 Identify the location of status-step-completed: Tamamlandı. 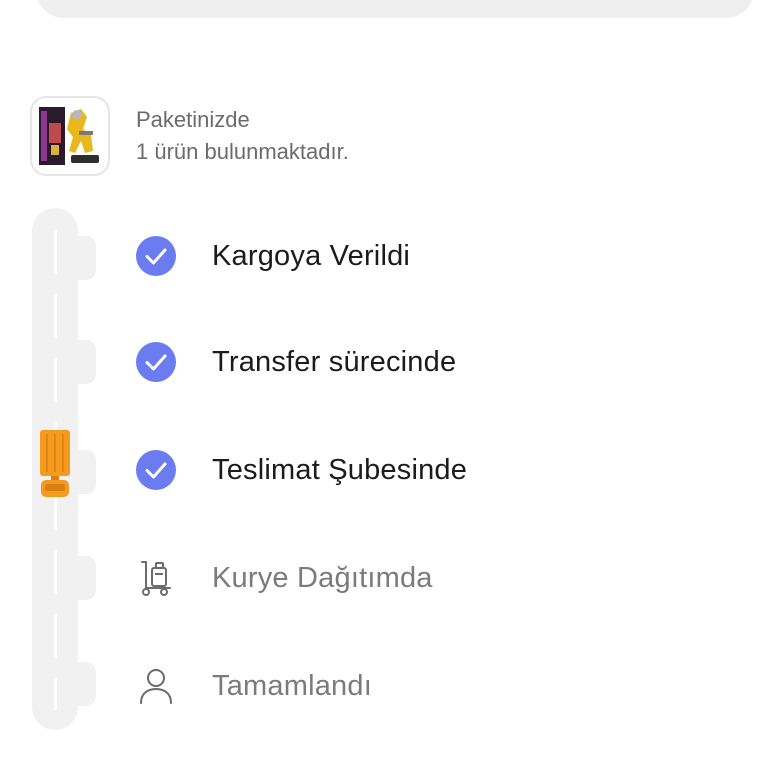
(253, 686).